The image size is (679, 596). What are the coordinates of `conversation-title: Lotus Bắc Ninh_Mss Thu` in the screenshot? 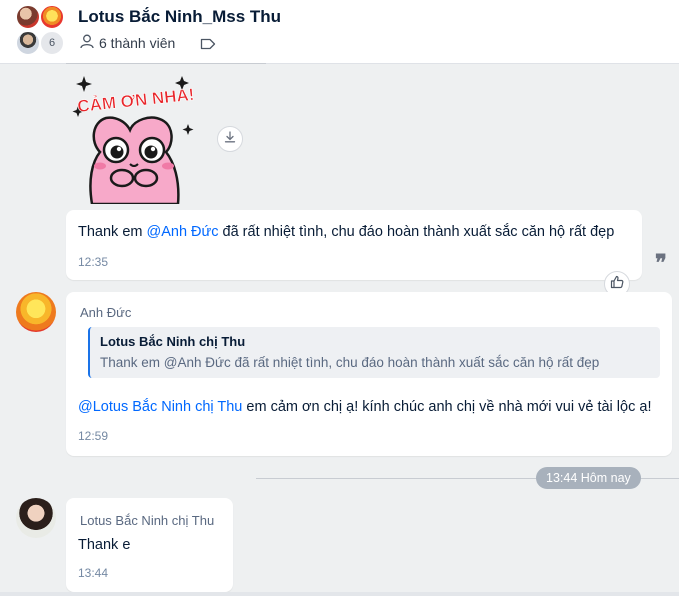 It's located at (179, 17).